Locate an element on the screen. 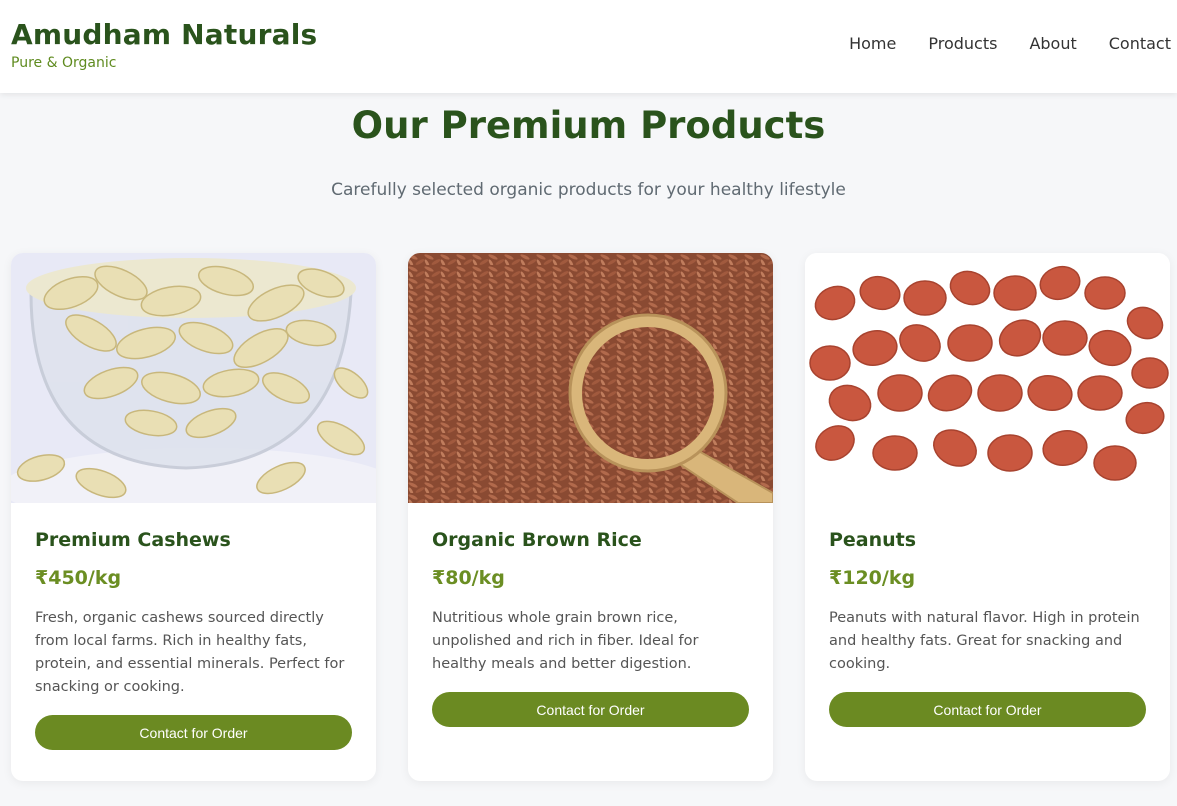 The image size is (1177, 806). product-name: Premium Cashews is located at coordinates (133, 540).